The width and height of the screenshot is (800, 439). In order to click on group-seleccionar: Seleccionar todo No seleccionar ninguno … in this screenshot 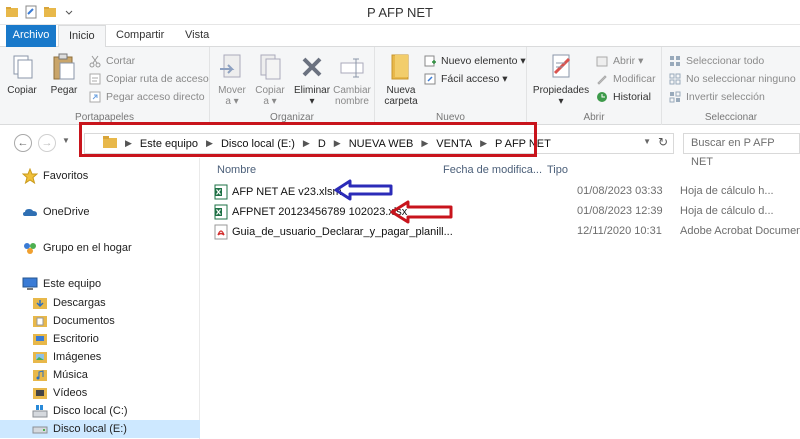, I will do `click(731, 86)`.